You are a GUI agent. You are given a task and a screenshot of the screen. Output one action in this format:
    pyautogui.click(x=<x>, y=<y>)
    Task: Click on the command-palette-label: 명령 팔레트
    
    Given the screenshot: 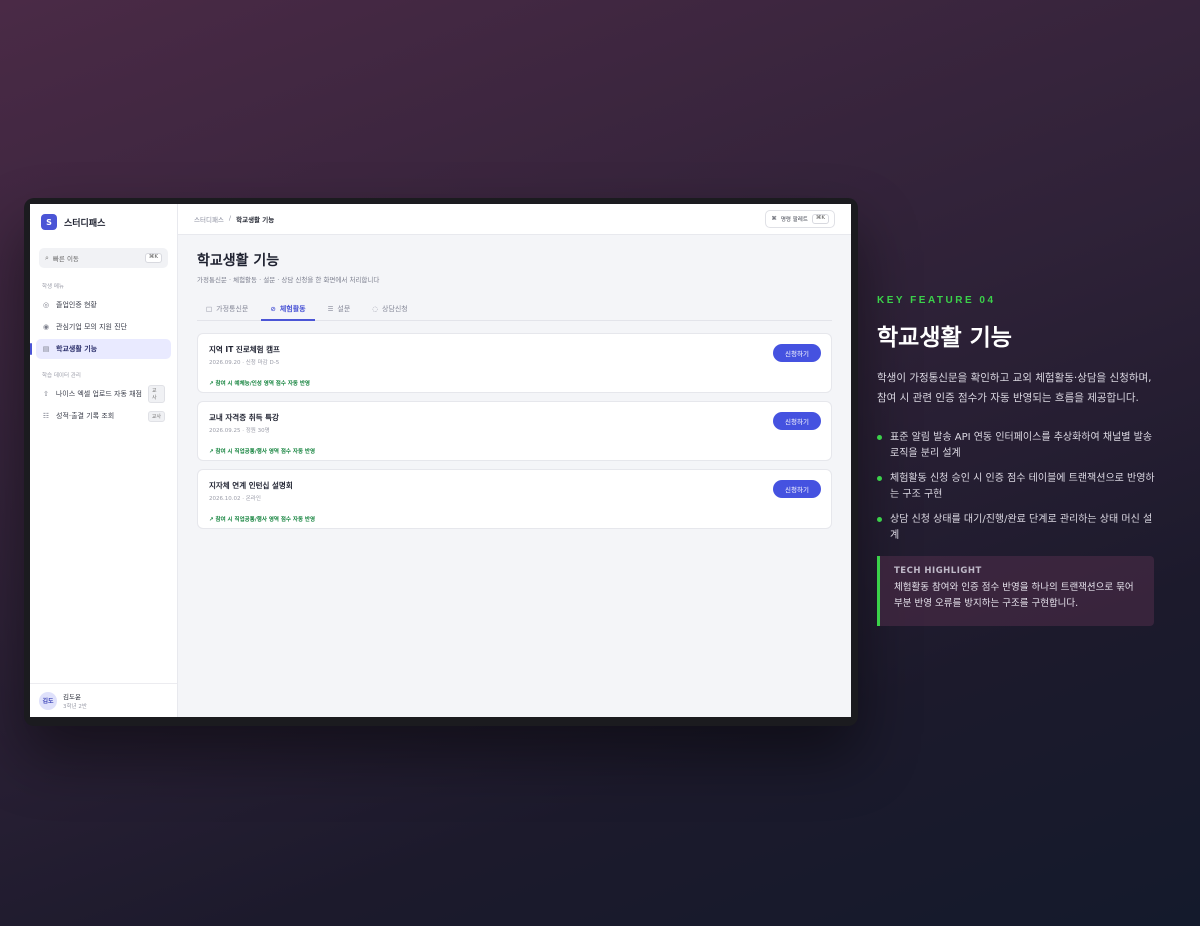 What is the action you would take?
    pyautogui.click(x=794, y=220)
    